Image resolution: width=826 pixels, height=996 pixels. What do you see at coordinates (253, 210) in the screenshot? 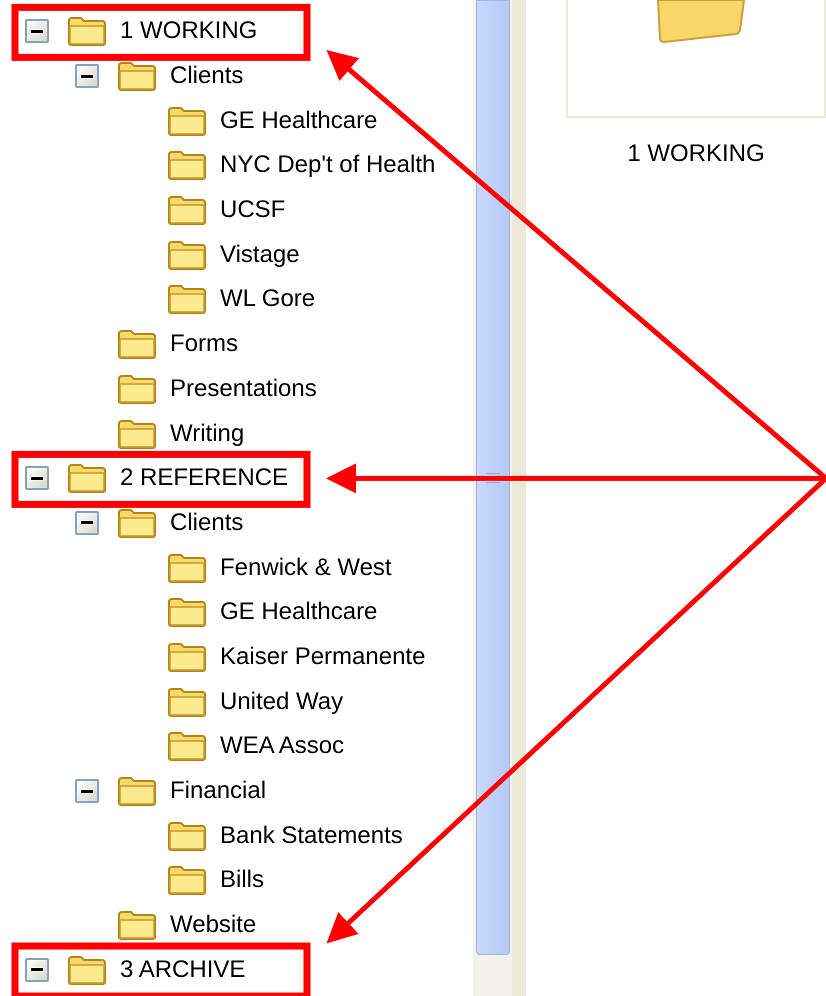
I see `folder-label: UCSF` at bounding box center [253, 210].